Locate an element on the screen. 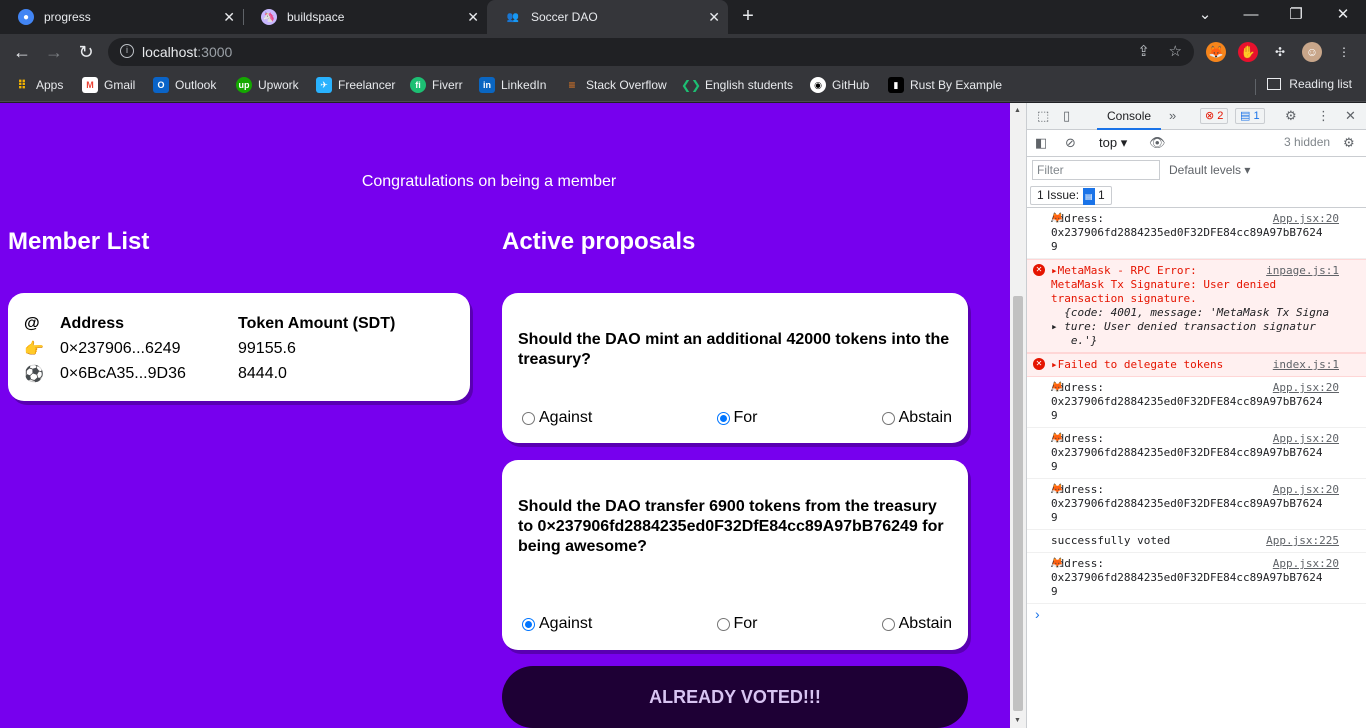 This screenshot has height=728, width=1366. console-error: ✕ index.js:1 ▸Failed to delegate tokens is located at coordinates (1196, 365).